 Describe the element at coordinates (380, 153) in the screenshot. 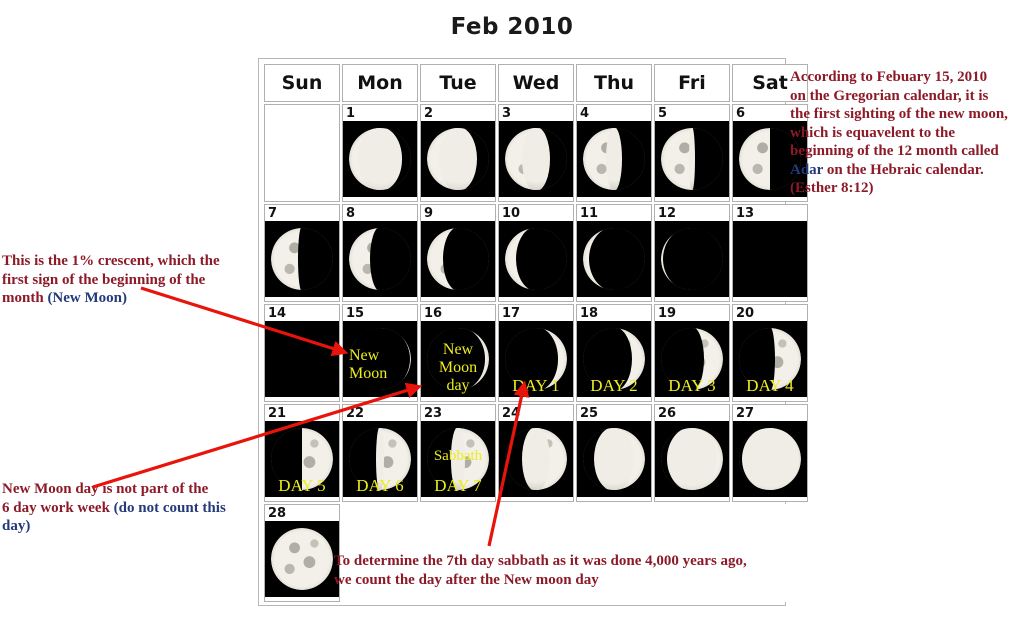

I see `calendar-cell-day-1: 1` at that location.